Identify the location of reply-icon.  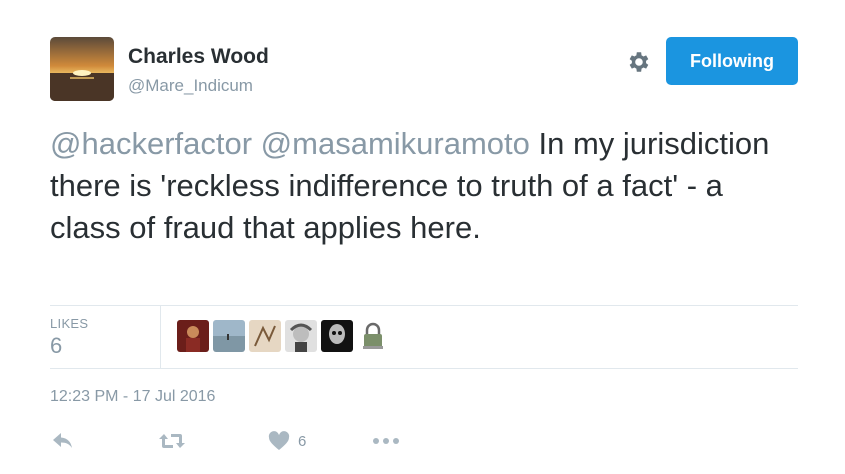
(62, 440).